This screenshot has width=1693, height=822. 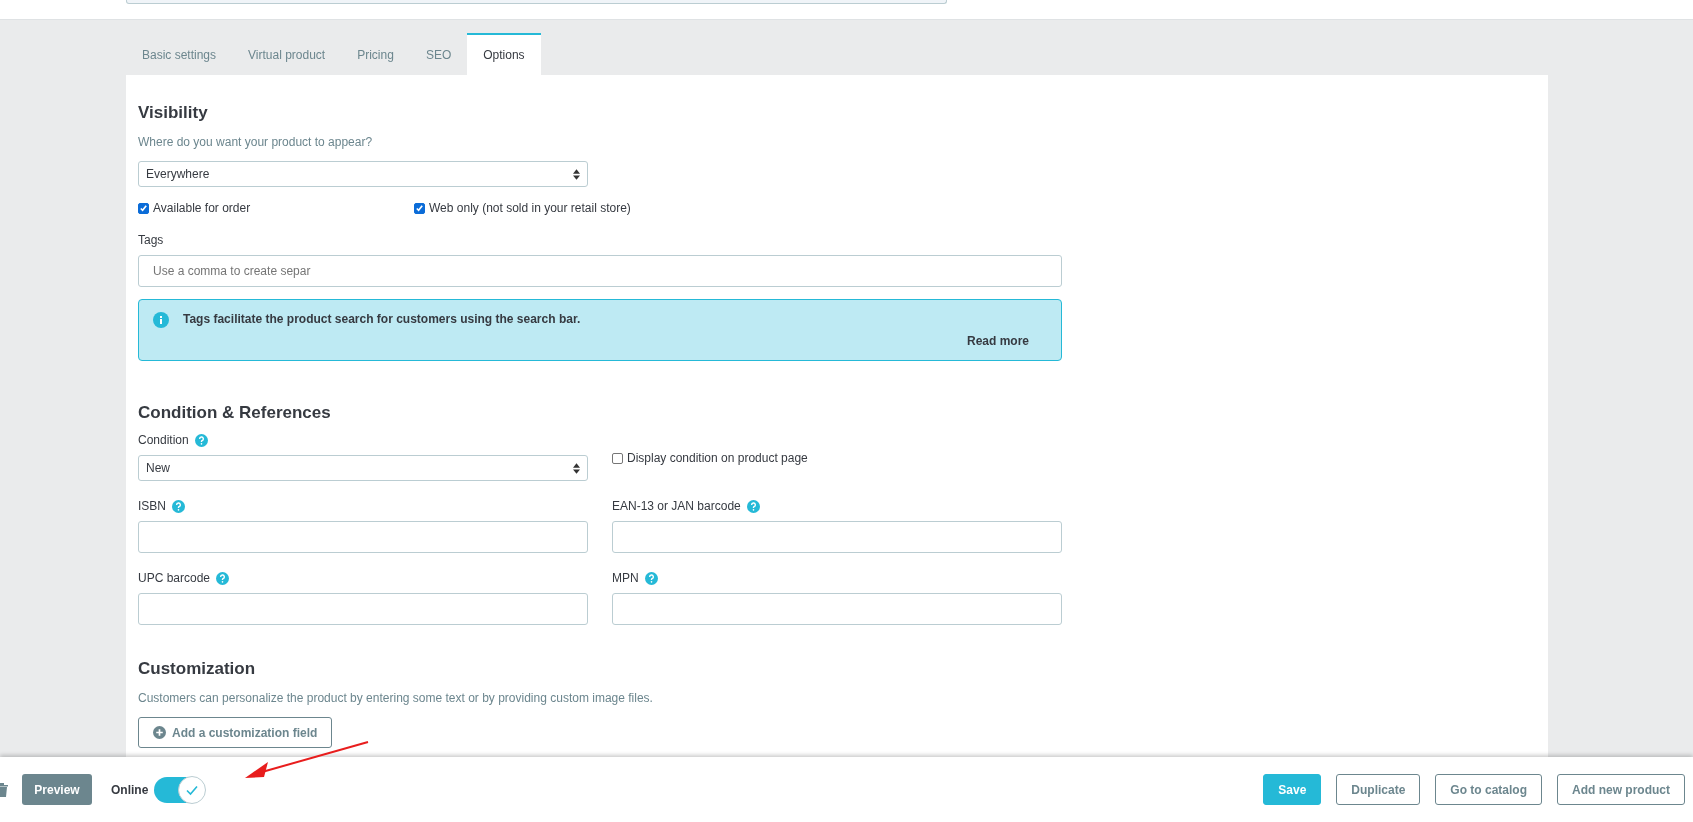 I want to click on checkbox-label: Available for order, so click(x=202, y=208).